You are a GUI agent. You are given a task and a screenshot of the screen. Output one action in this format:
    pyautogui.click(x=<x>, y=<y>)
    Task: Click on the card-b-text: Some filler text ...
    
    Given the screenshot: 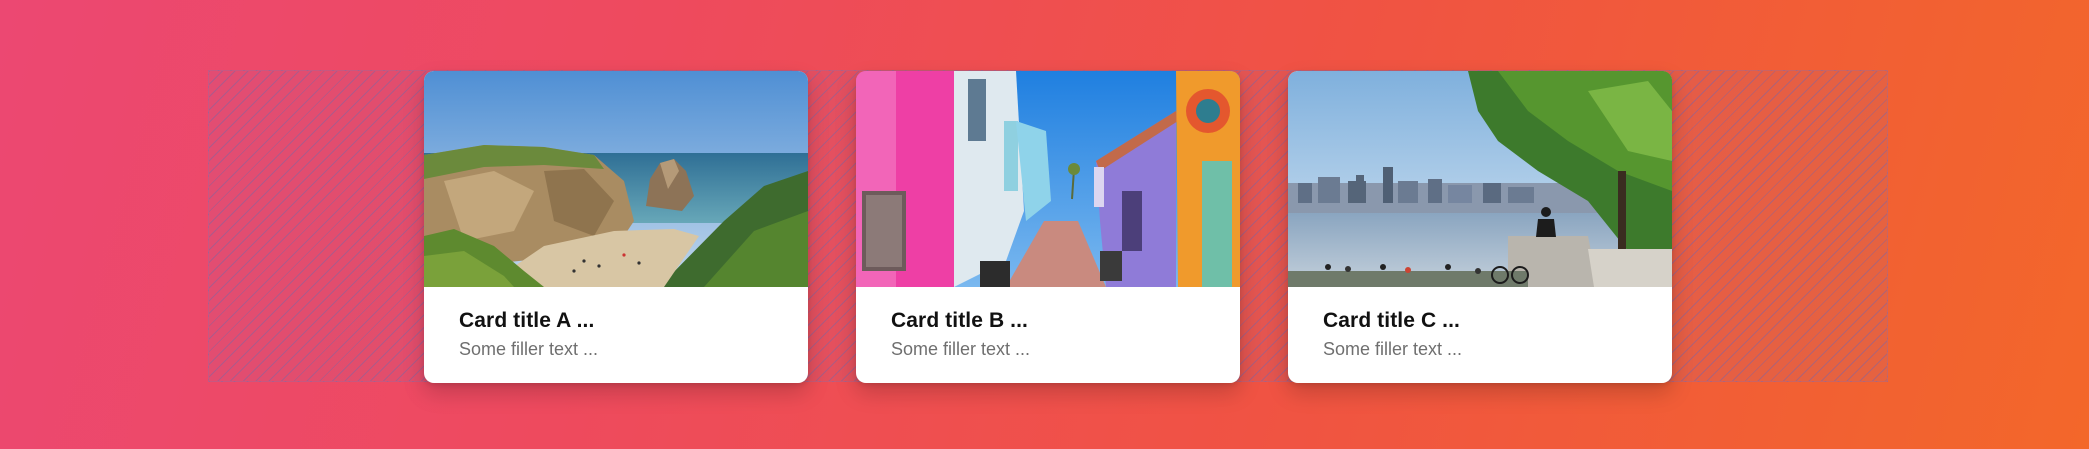 What is the action you would take?
    pyautogui.click(x=961, y=349)
    